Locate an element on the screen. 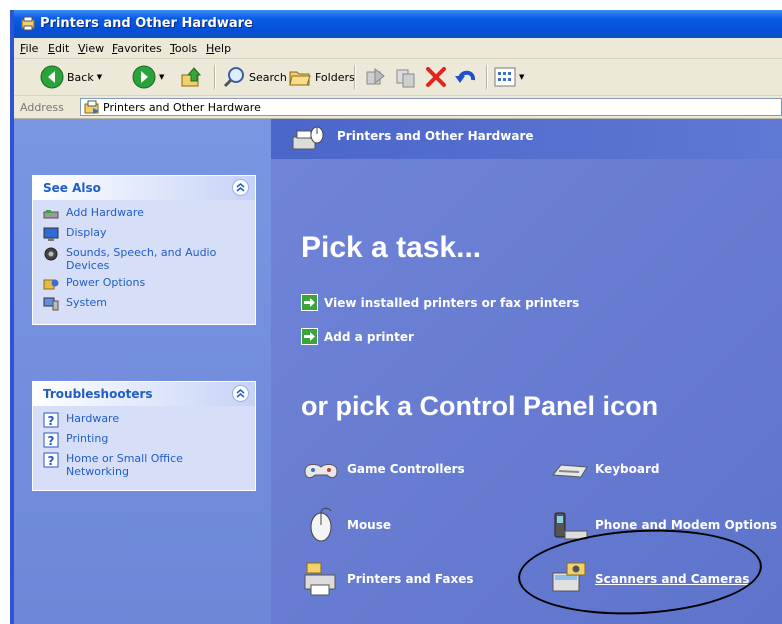 The height and width of the screenshot is (624, 782). troubleshooter-hardware: ? Hardware is located at coordinates (144, 420).